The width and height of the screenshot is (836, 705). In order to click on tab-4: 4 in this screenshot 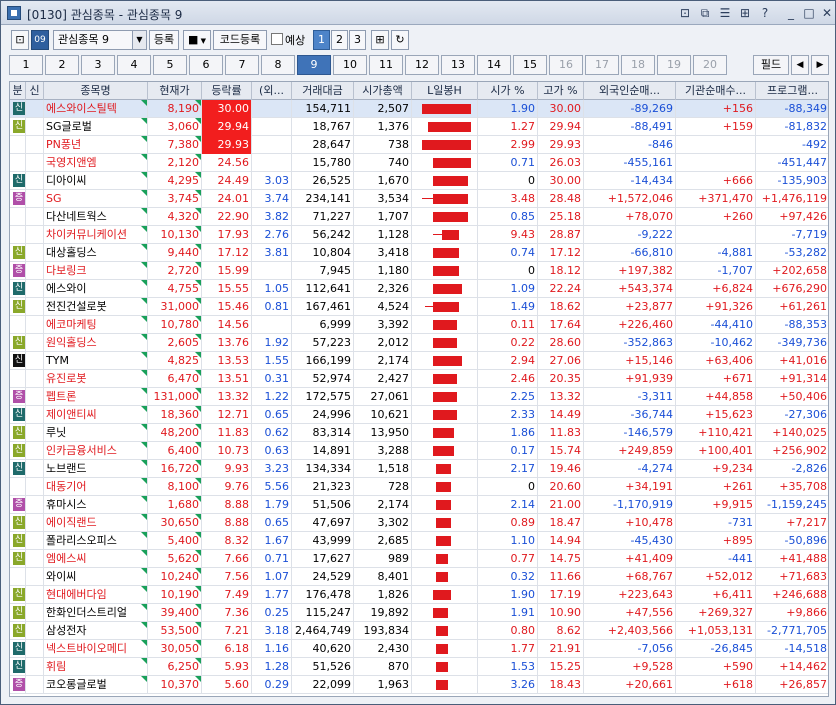, I will do `click(134, 65)`.